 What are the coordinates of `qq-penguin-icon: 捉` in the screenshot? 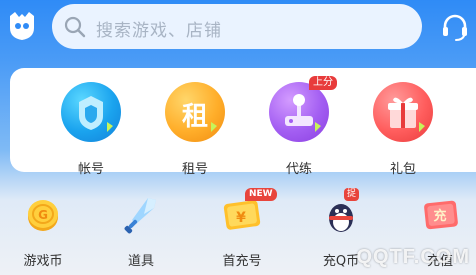 It's located at (341, 213).